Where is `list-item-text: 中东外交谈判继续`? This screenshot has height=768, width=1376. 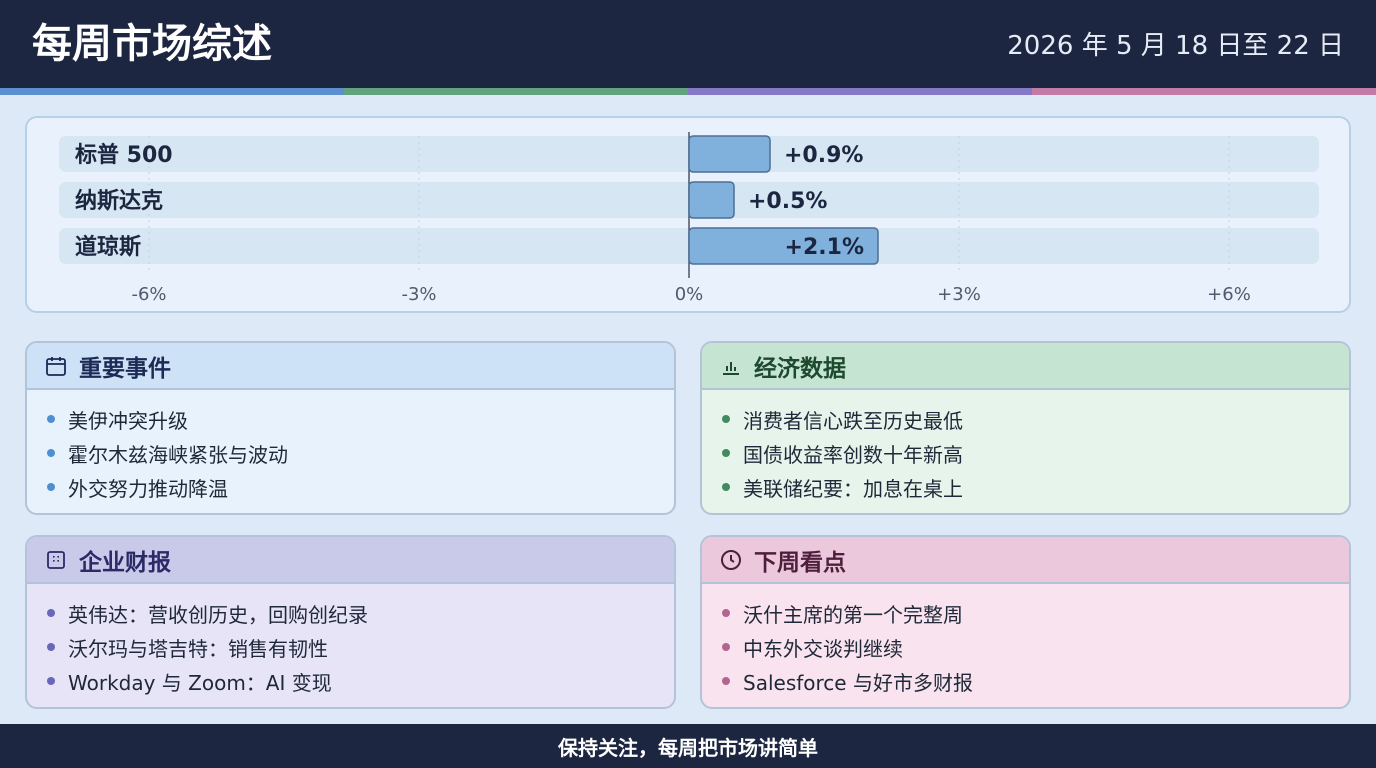
list-item-text: 中东外交谈判继续 is located at coordinates (823, 648).